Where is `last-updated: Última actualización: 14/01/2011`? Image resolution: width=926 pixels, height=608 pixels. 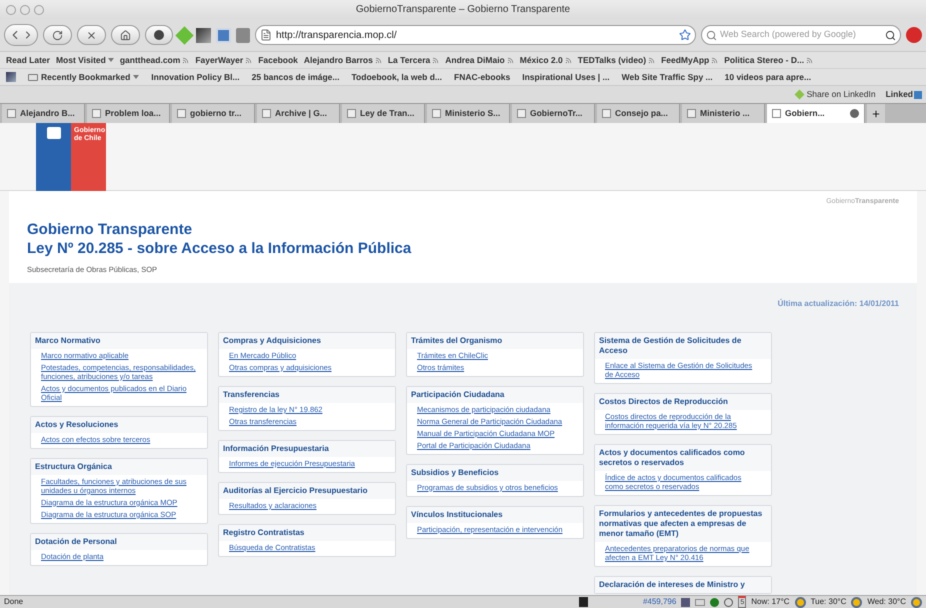
last-updated: Última actualización: 14/01/2011 is located at coordinates (839, 304).